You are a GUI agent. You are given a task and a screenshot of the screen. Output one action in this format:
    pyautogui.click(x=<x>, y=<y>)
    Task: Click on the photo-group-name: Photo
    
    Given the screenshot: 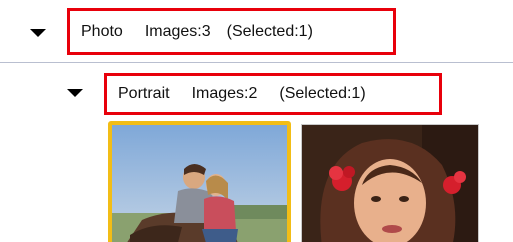 What is the action you would take?
    pyautogui.click(x=102, y=31)
    